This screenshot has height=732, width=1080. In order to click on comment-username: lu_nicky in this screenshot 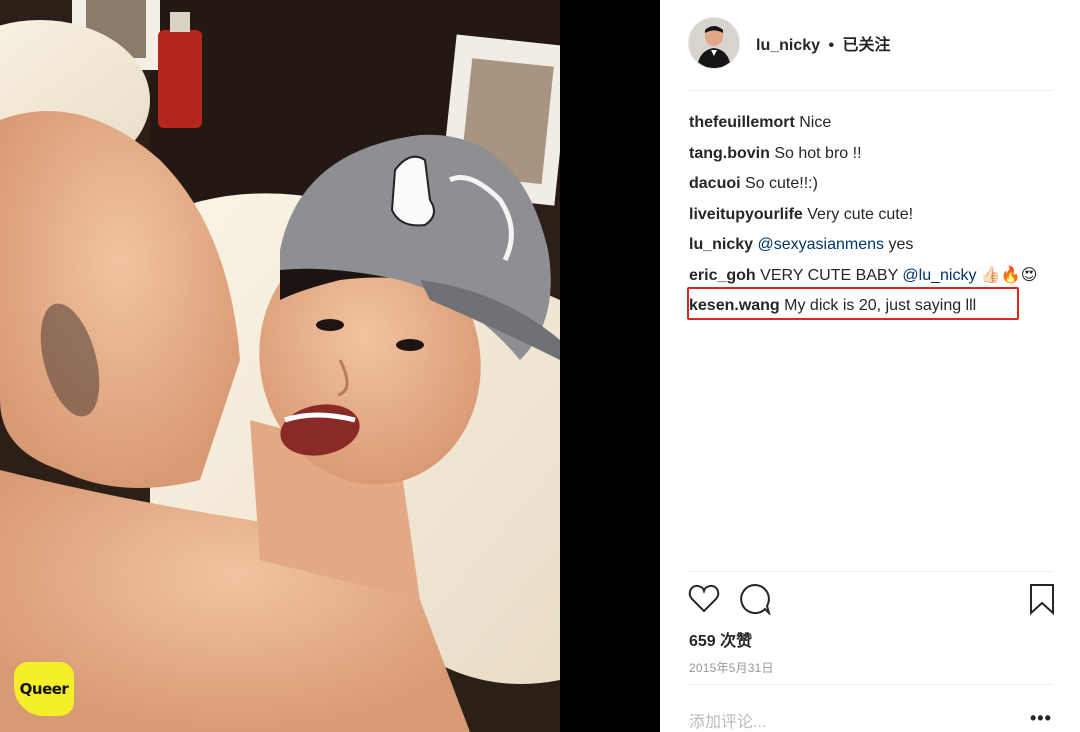, I will do `click(721, 244)`.